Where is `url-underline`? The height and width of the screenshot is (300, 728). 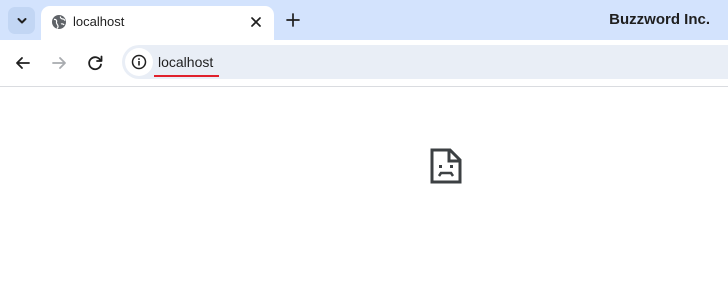 url-underline is located at coordinates (186, 76).